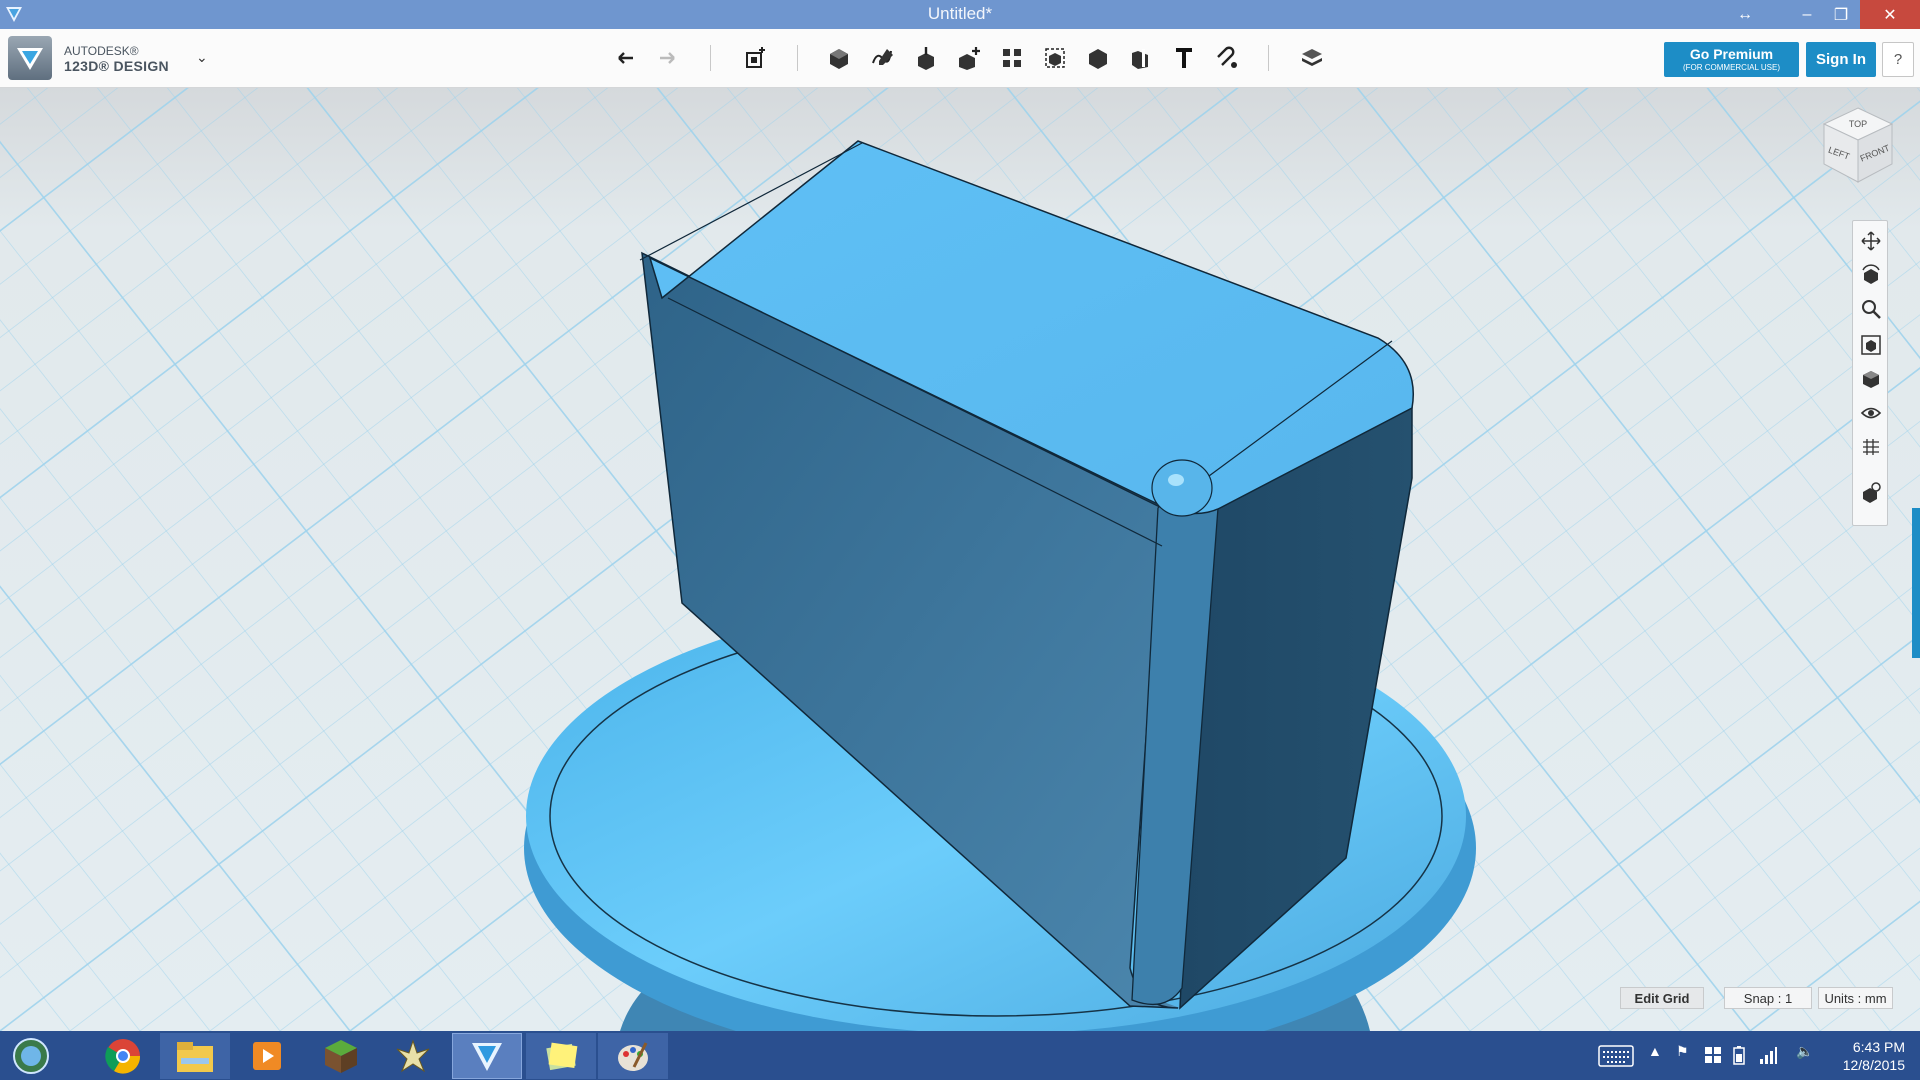 The height and width of the screenshot is (1080, 1920). I want to click on premium-label: Go Premium, so click(1731, 54).